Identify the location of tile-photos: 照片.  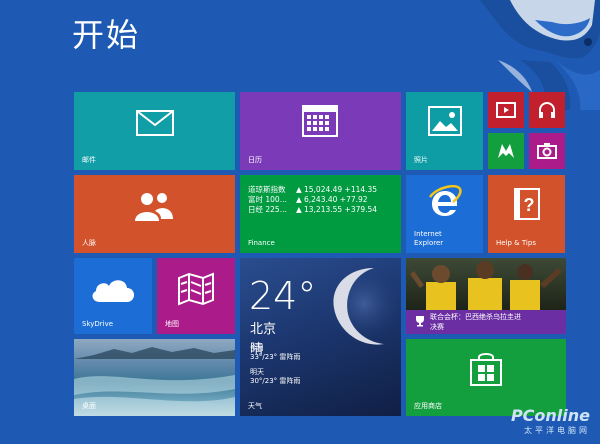
(444, 131).